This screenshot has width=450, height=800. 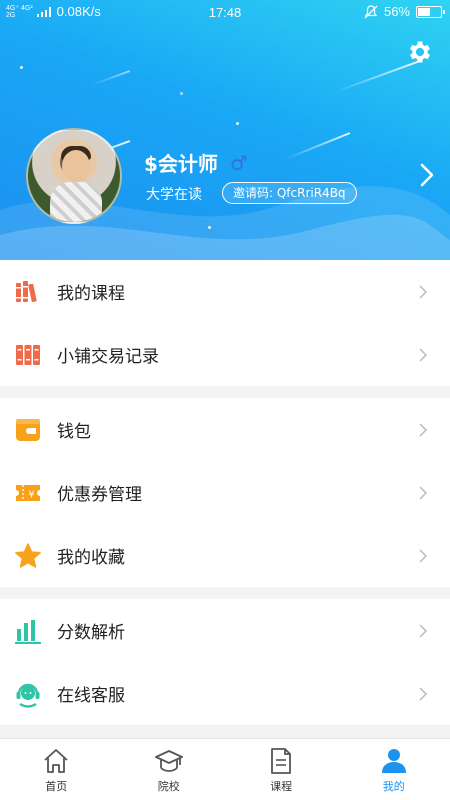 What do you see at coordinates (168, 761) in the screenshot?
I see `graduation-cap-icon` at bounding box center [168, 761].